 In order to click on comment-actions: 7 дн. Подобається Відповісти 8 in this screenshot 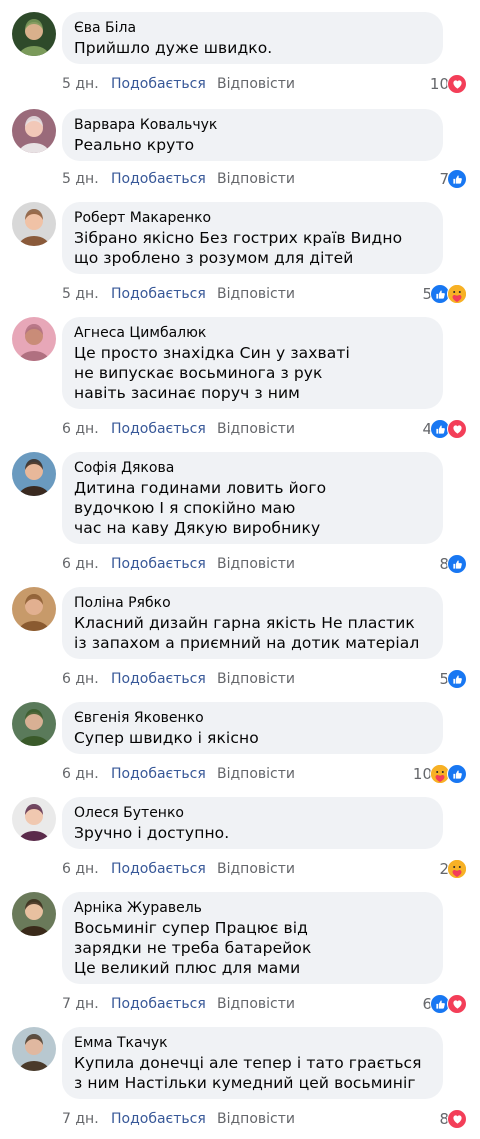, I will do `click(264, 1119)`.